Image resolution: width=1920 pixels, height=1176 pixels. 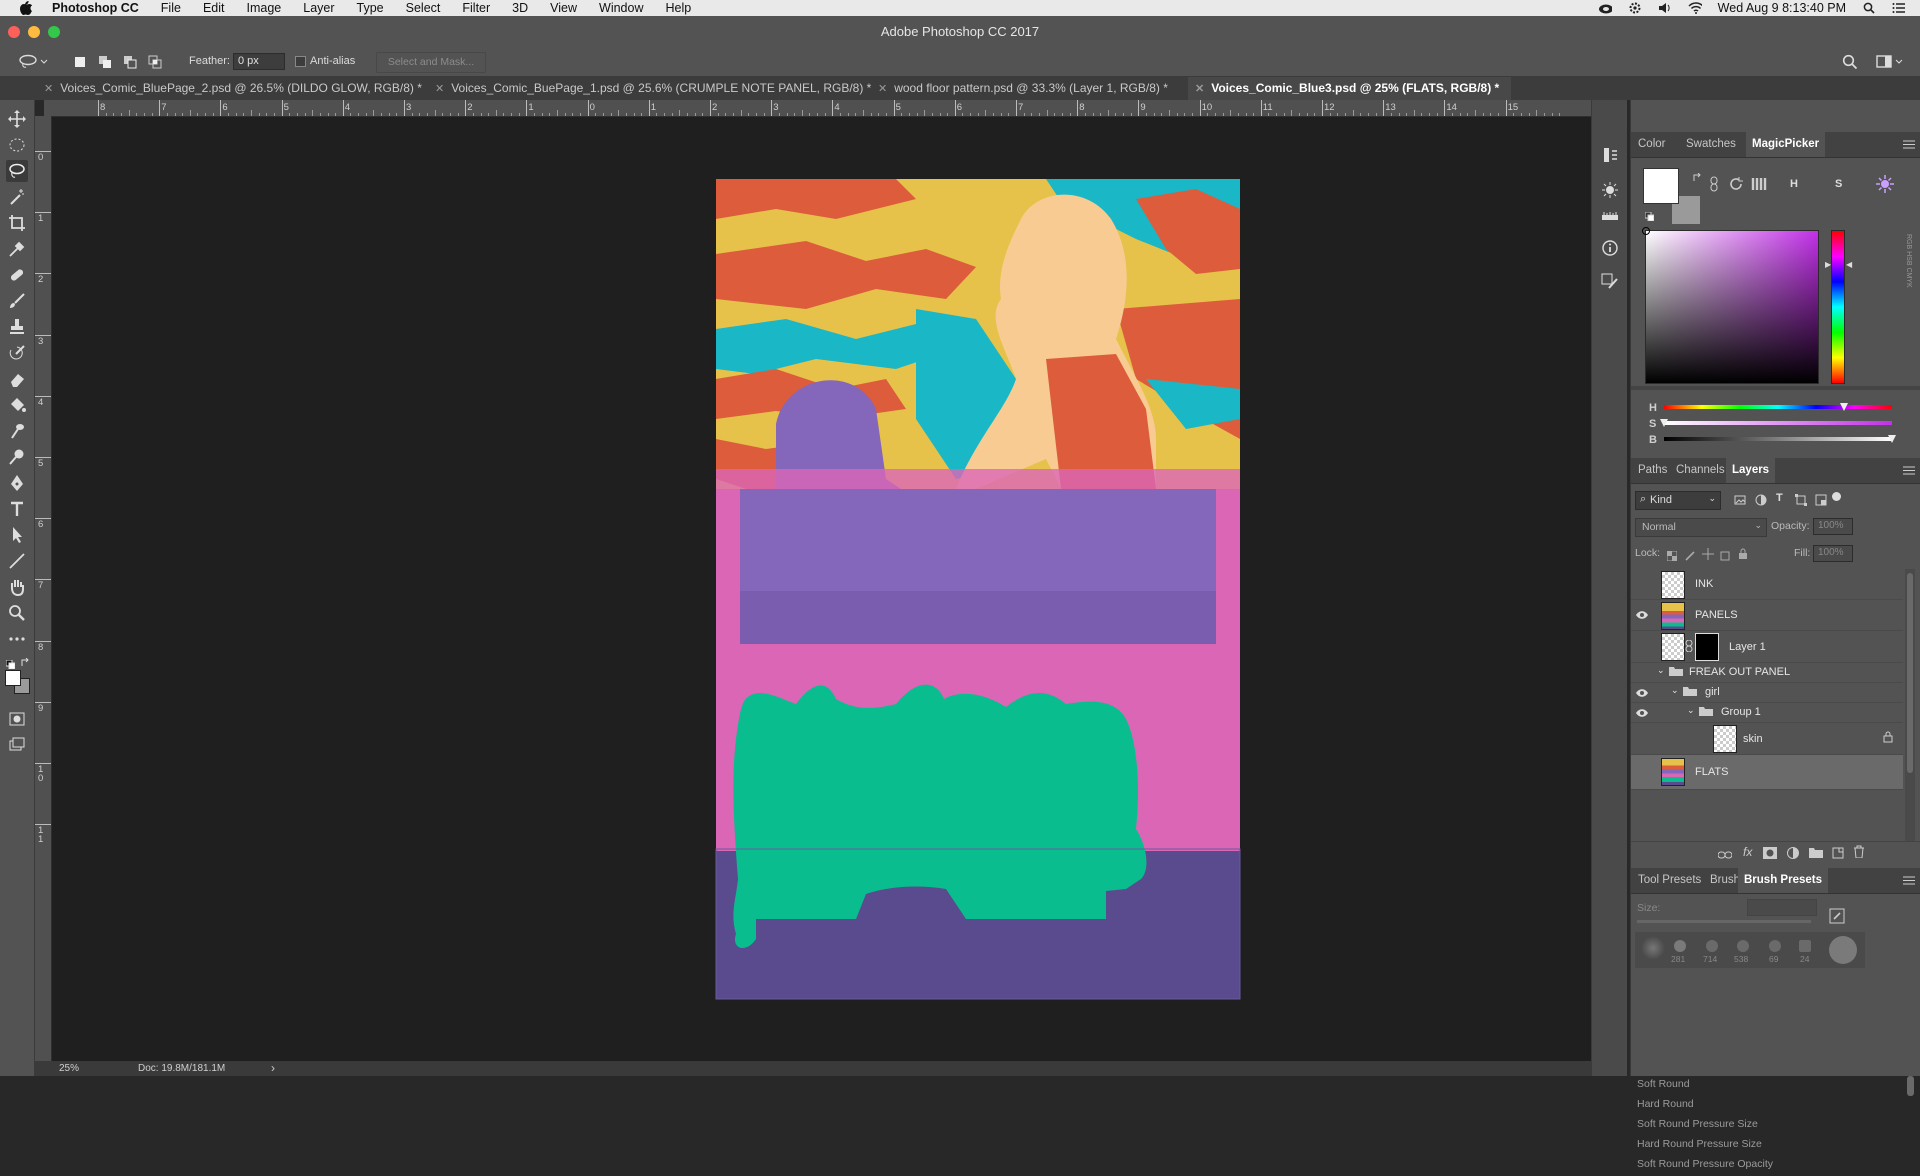 What do you see at coordinates (1767, 615) in the screenshot?
I see `layer-row: PANELS` at bounding box center [1767, 615].